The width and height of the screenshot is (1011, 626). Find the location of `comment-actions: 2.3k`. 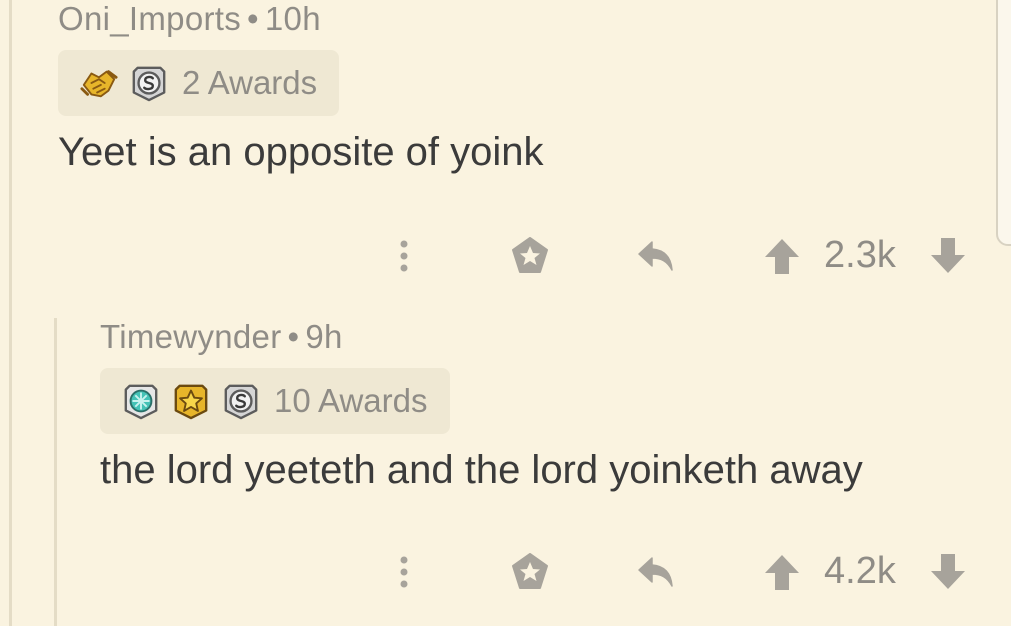

comment-actions: 2.3k is located at coordinates (505, 255).